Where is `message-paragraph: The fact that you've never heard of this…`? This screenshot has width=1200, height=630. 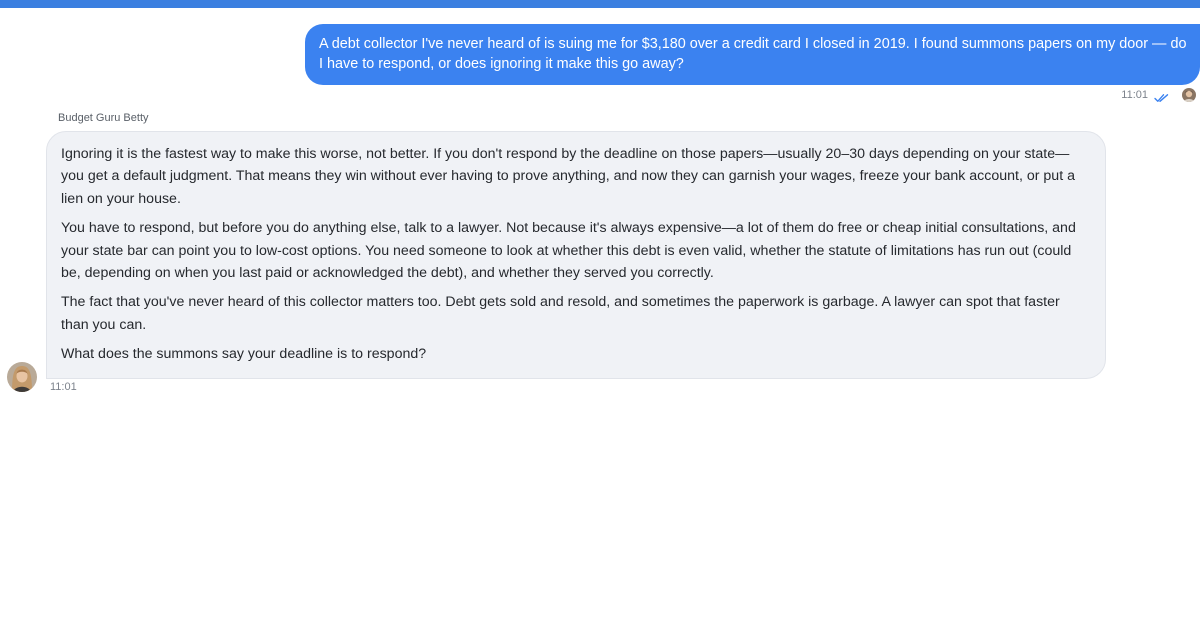
message-paragraph: The fact that you've never heard of this… is located at coordinates (560, 313).